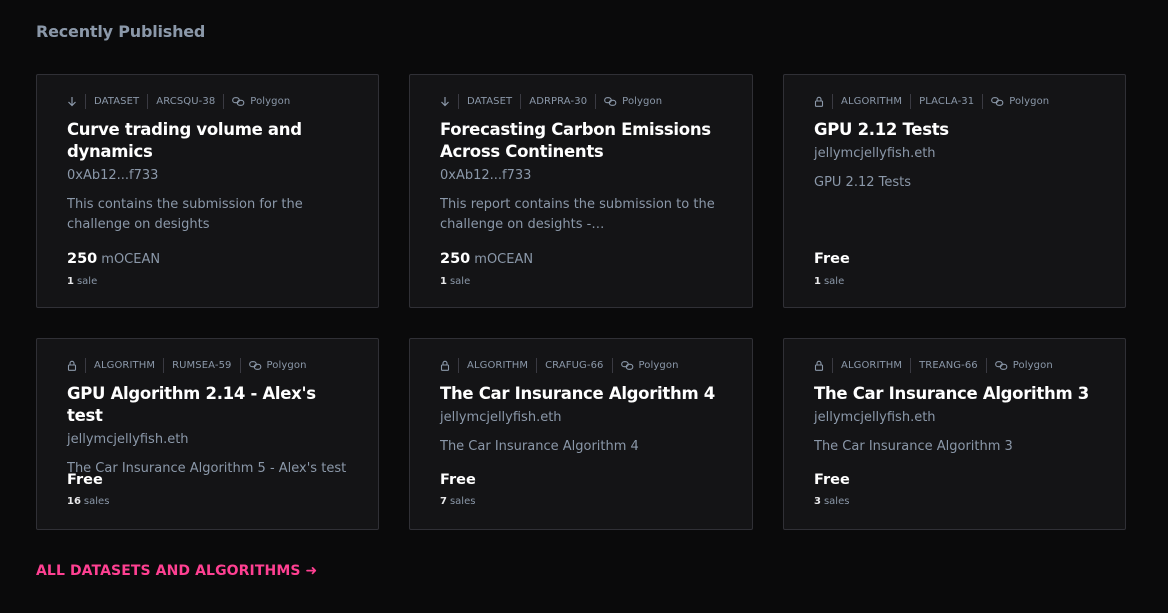 The image size is (1168, 613). What do you see at coordinates (954, 394) in the screenshot?
I see `asset-title: The Car Insurance Algorithm 3` at bounding box center [954, 394].